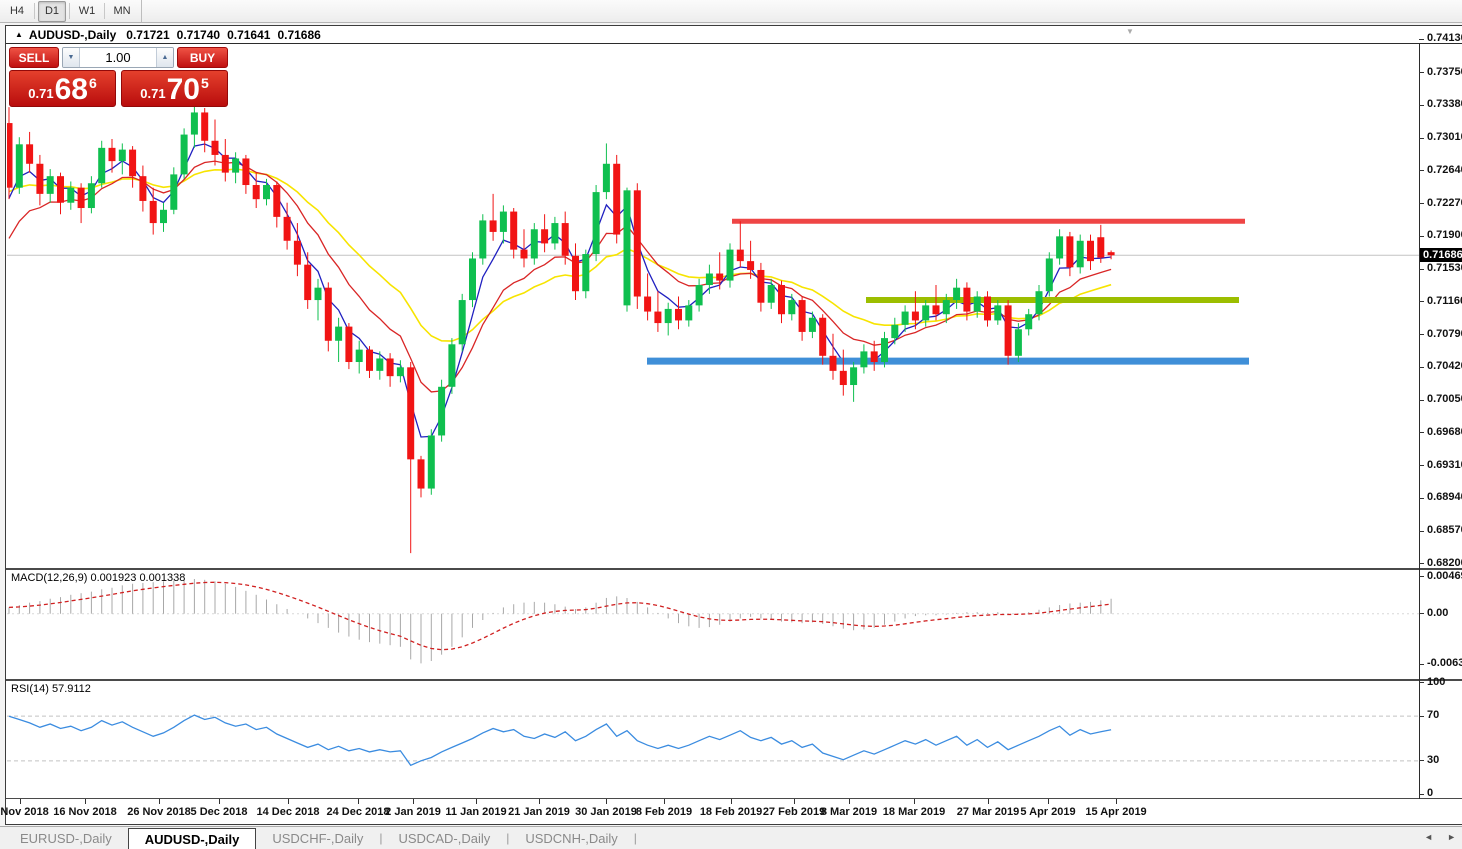  What do you see at coordinates (85, 812) in the screenshot?
I see `date-axis-label: 16 Nov 2018` at bounding box center [85, 812].